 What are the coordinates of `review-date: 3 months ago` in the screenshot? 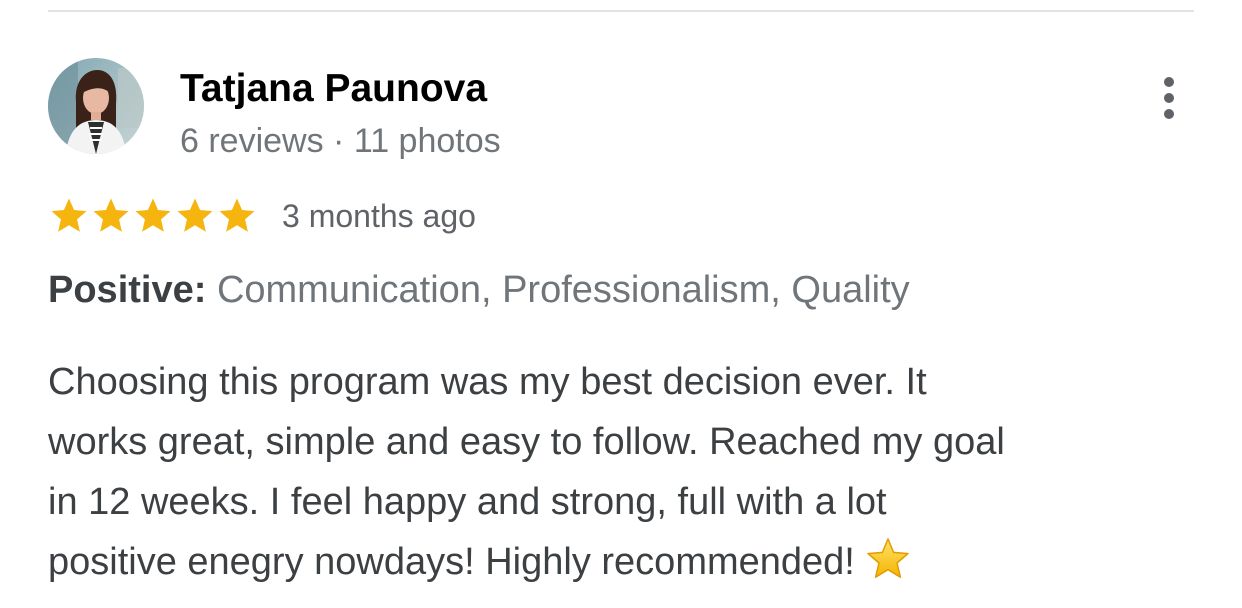 It's located at (379, 216).